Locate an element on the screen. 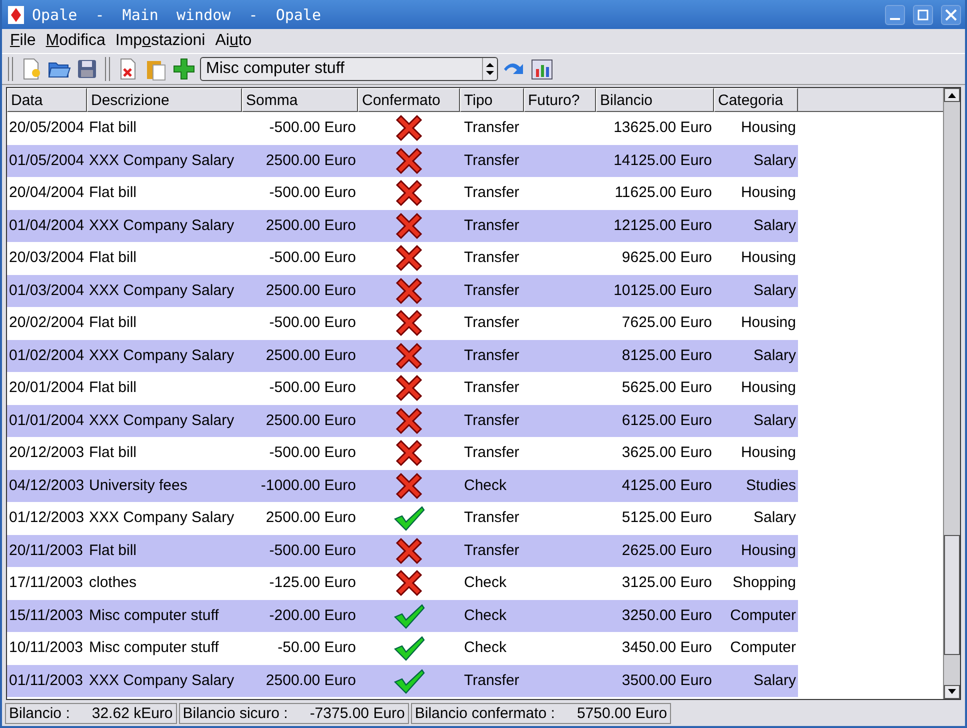  table-cell-text: 10125.00 Euro is located at coordinates (662, 290).